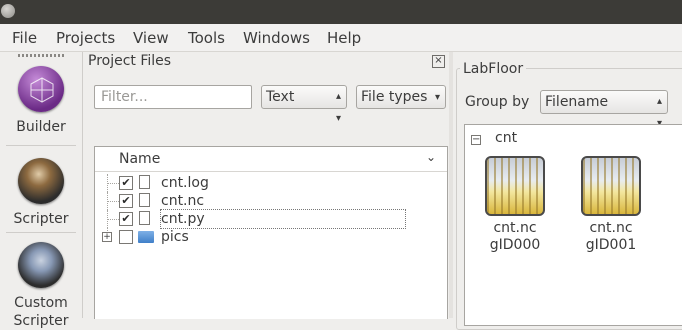 The height and width of the screenshot is (330, 682). What do you see at coordinates (41, 265) in the screenshot?
I see `custom-scripter-icon` at bounding box center [41, 265].